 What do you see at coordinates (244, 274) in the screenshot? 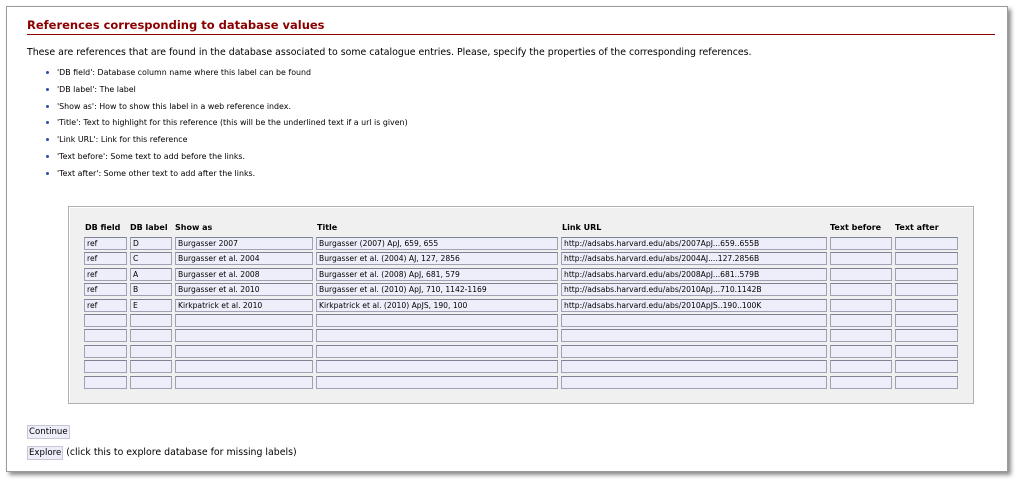
I see `show-as-input: Burgasser et al. 2008` at bounding box center [244, 274].